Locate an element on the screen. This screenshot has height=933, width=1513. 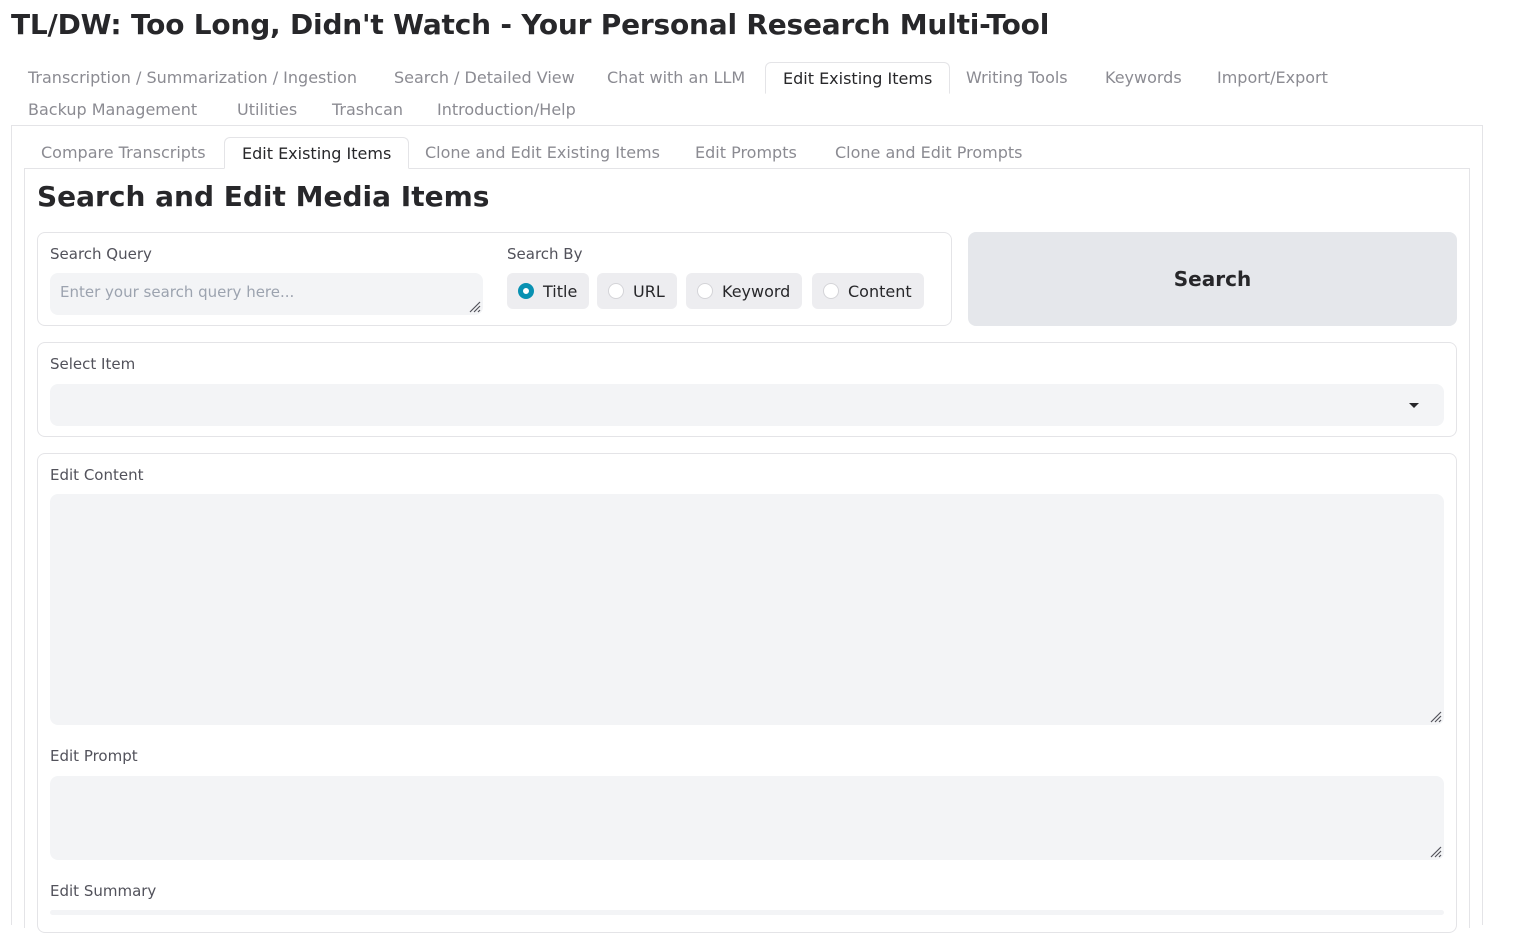
search-by-option-label: Content is located at coordinates (880, 291).